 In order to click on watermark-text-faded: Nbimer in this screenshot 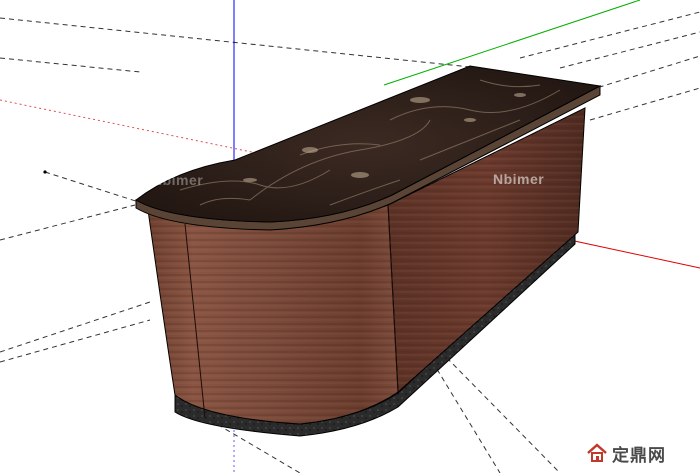, I will do `click(178, 180)`.